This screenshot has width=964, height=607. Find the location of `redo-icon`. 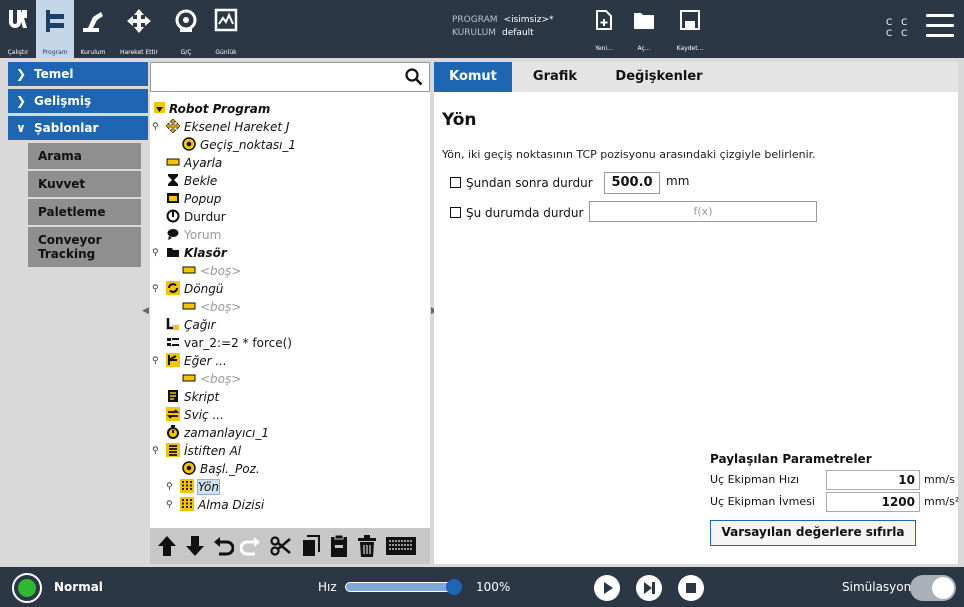

redo-icon is located at coordinates (250, 546).